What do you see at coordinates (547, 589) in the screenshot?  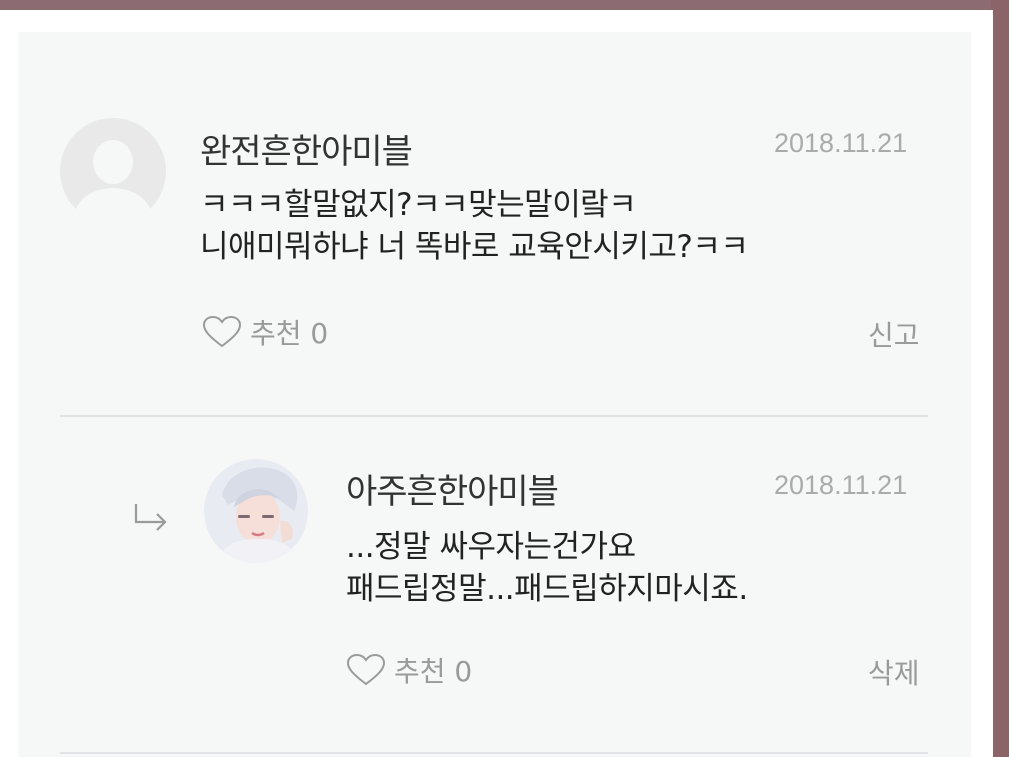 I see `reply-line: 패드립정말...패드립하지마시죠.` at bounding box center [547, 589].